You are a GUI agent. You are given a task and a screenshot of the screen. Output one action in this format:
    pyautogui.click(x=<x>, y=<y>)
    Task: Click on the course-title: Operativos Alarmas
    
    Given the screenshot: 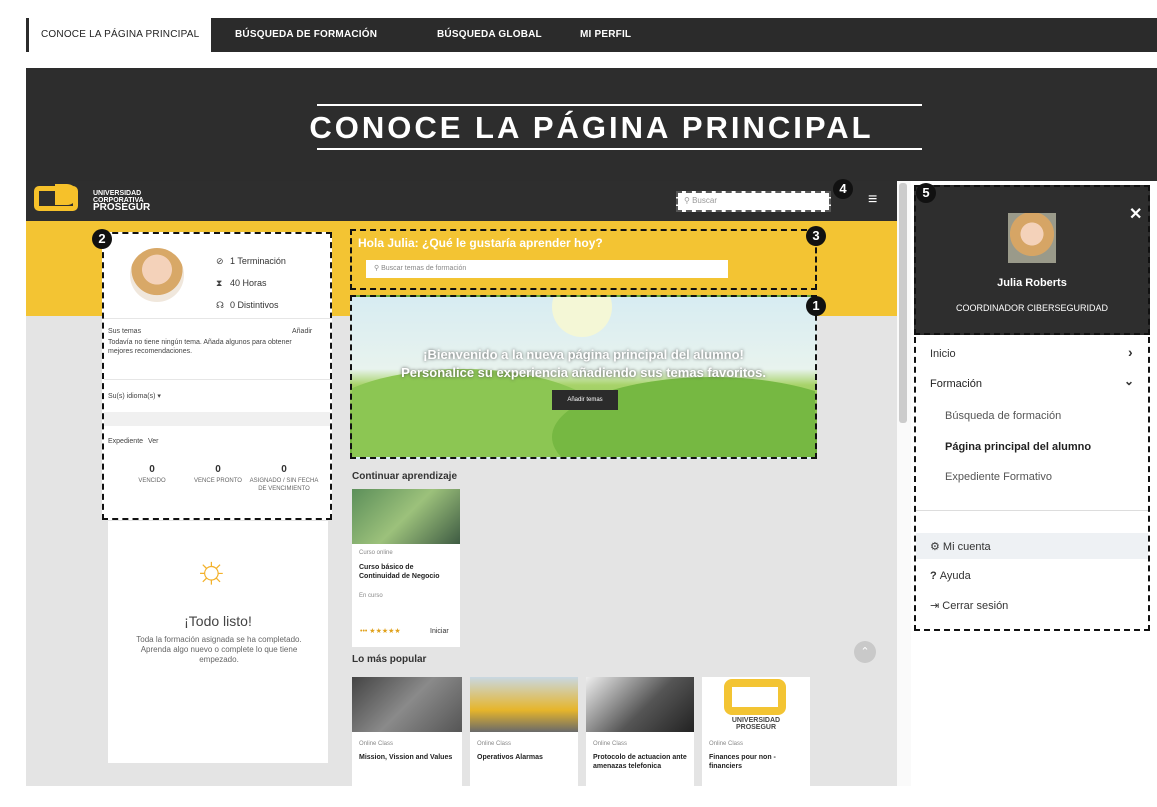 What is the action you would take?
    pyautogui.click(x=510, y=757)
    